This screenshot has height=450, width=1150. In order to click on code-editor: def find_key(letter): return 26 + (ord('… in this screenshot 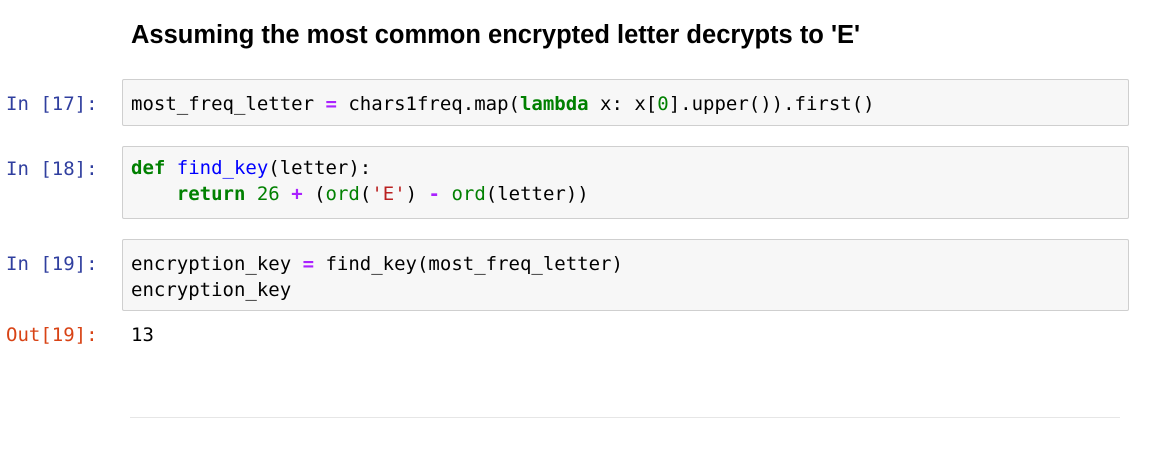, I will do `click(625, 181)`.